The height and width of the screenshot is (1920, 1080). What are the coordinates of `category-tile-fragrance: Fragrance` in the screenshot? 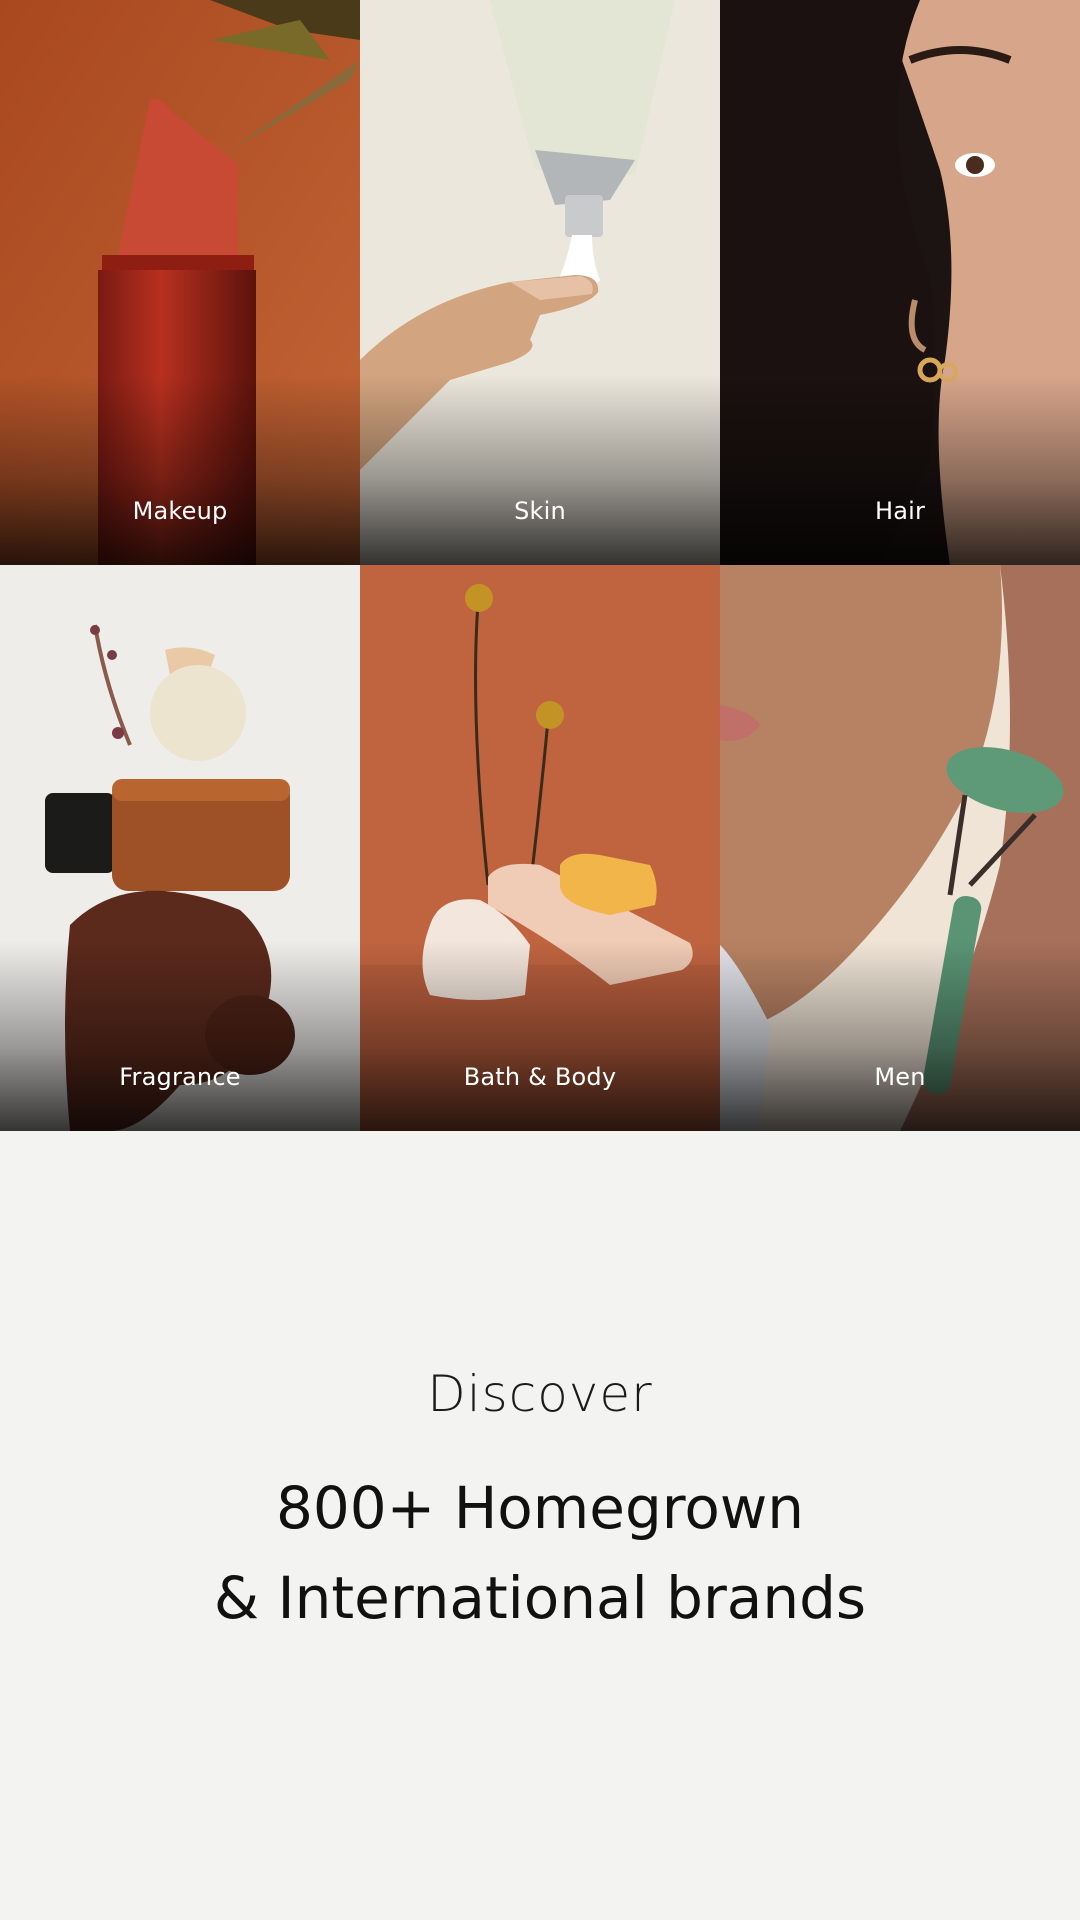 It's located at (180, 848).